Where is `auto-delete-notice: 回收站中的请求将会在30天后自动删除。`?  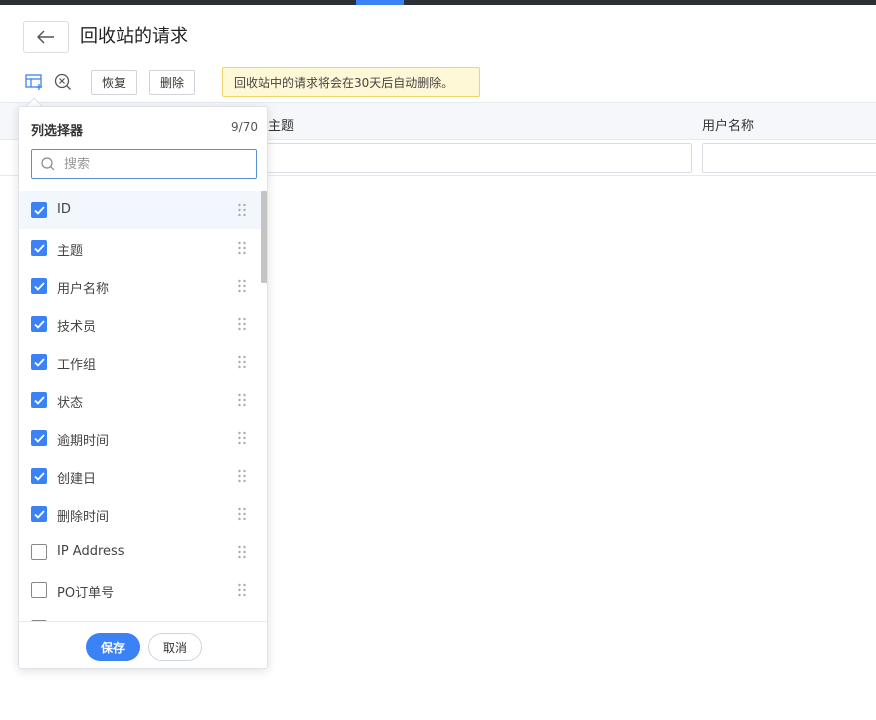
auto-delete-notice: 回收站中的请求将会在30天后自动删除。 is located at coordinates (351, 82).